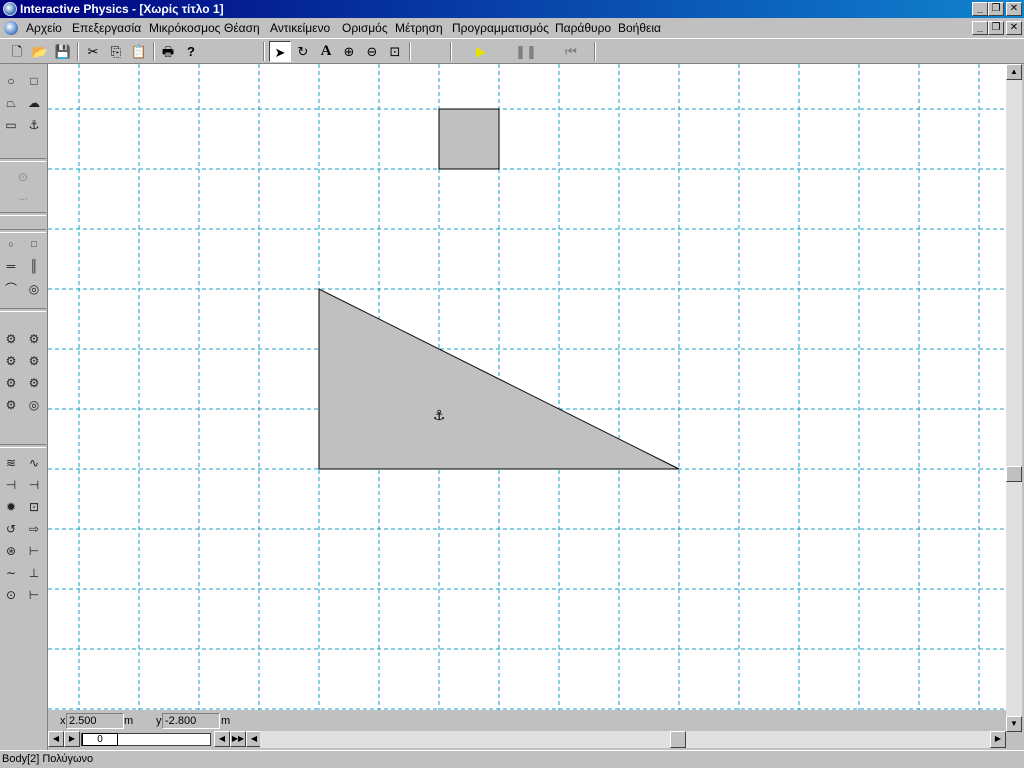  Describe the element at coordinates (63, 721) in the screenshot. I see `x-label: x` at that location.